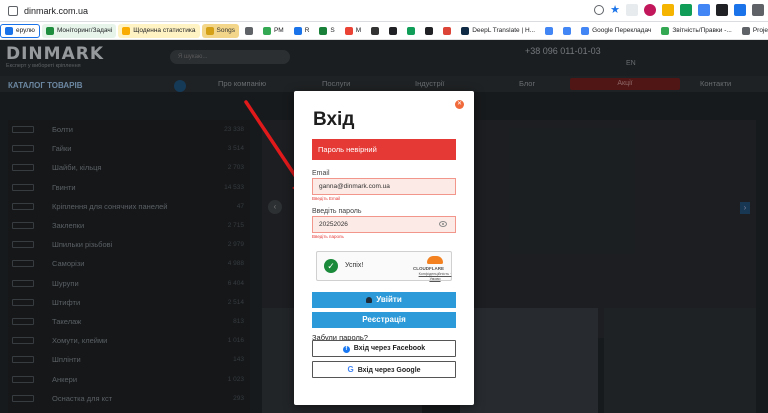 Image resolution: width=768 pixels, height=413 pixels. I want to click on captcha-status: Успіх!, so click(354, 265).